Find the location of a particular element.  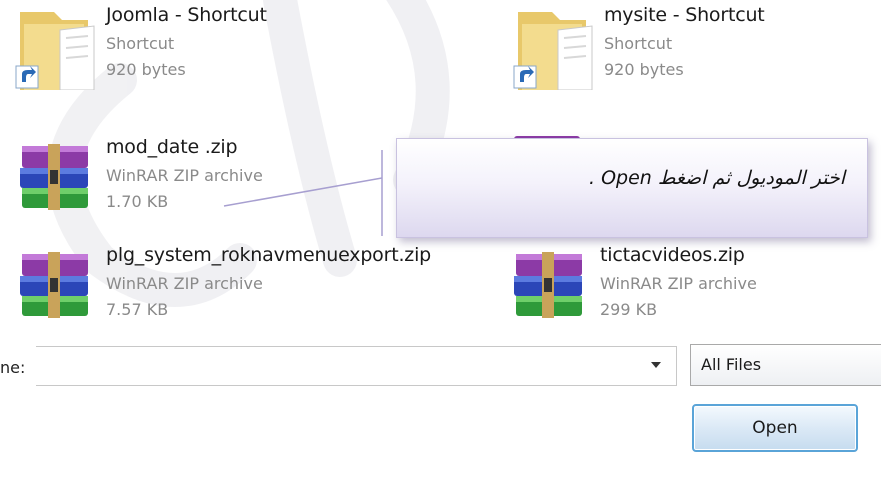

filename-input is located at coordinates (356, 366).